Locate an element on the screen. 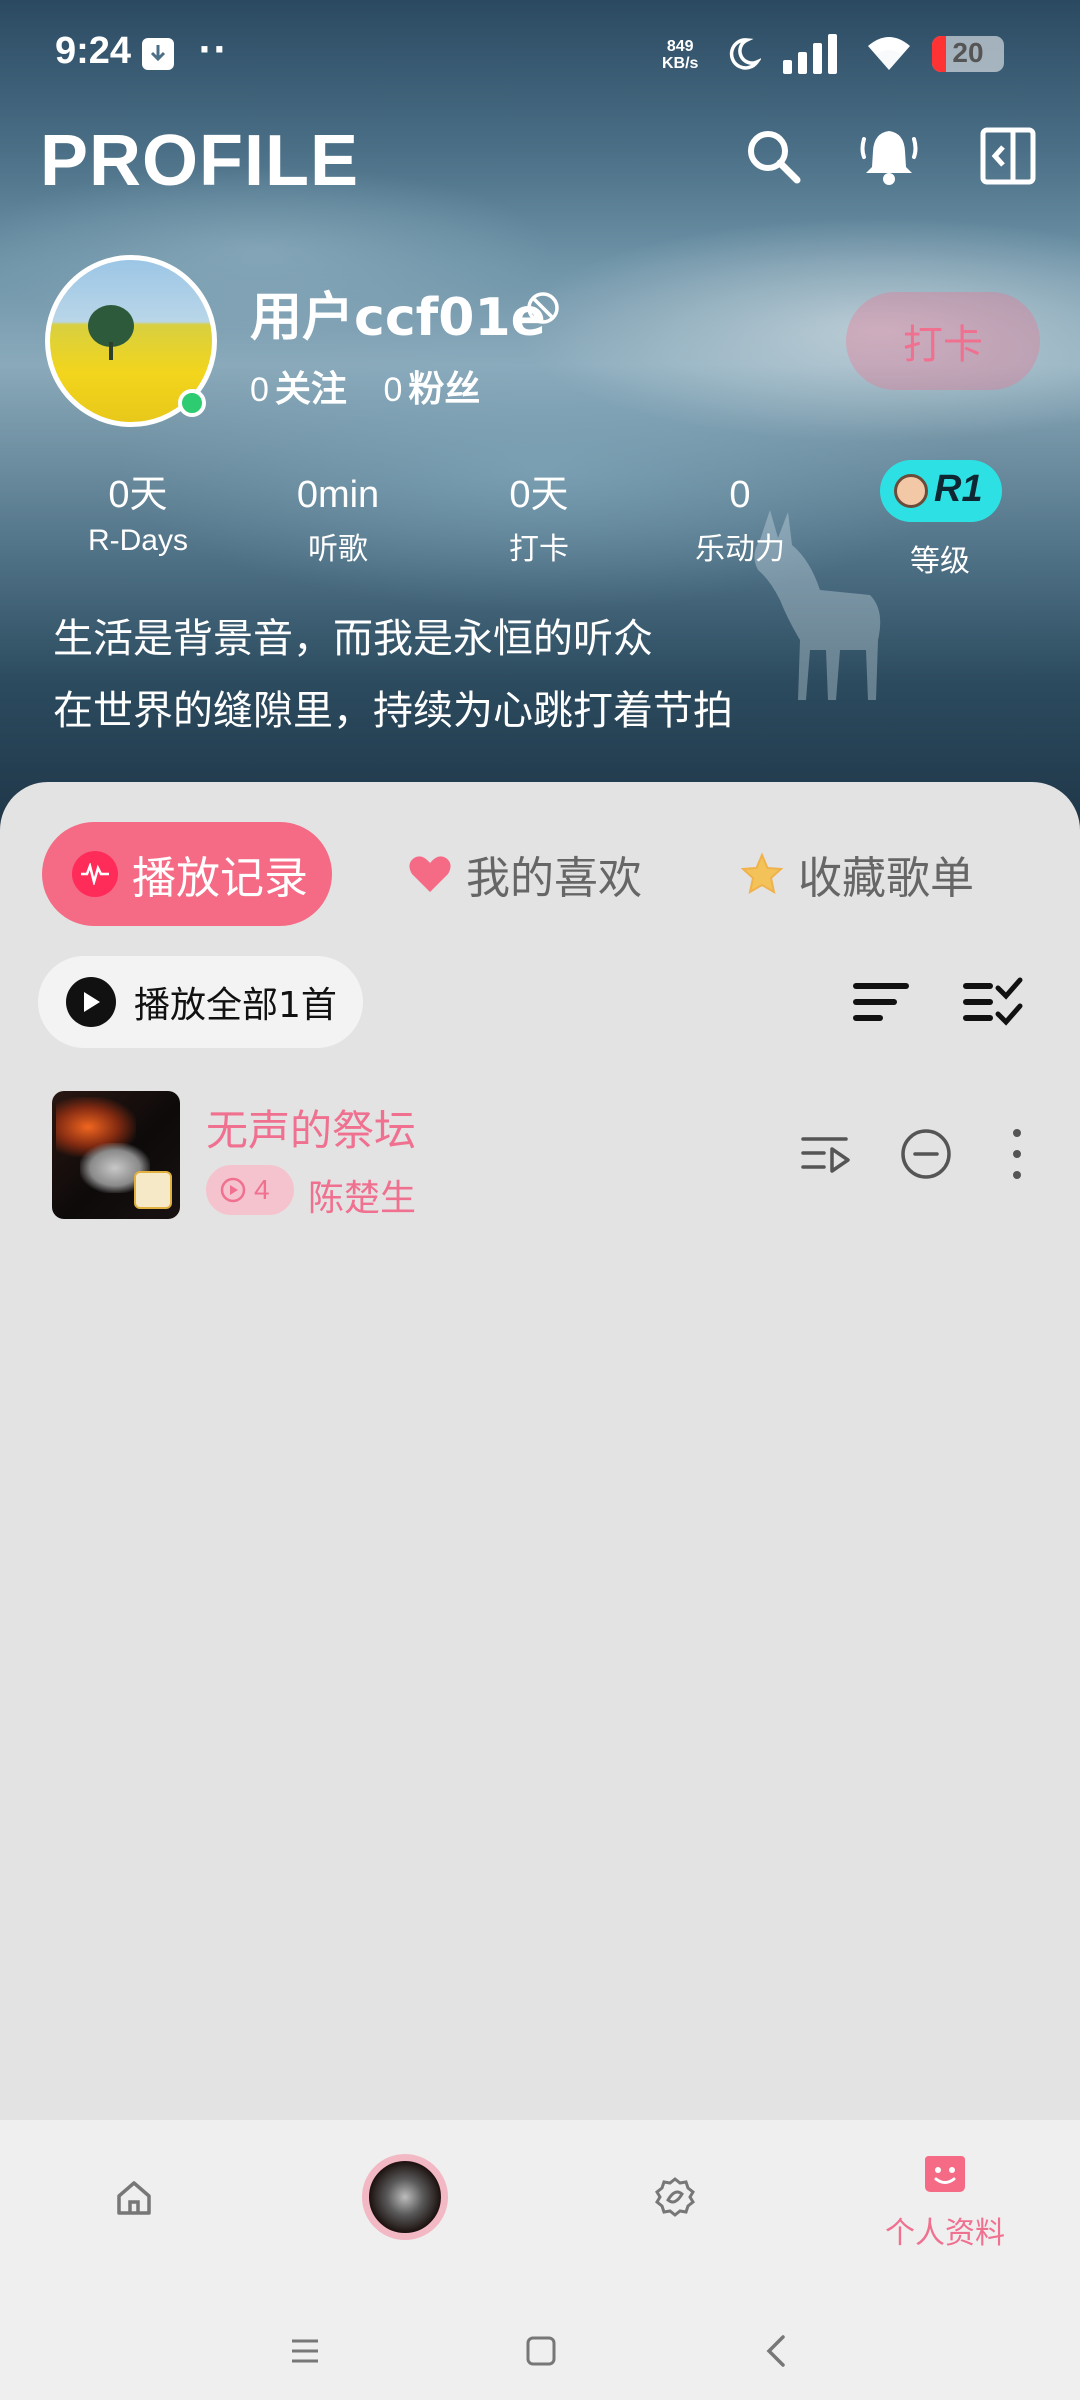 Image resolution: width=1080 pixels, height=2400 pixels. level-badge: R1 is located at coordinates (941, 491).